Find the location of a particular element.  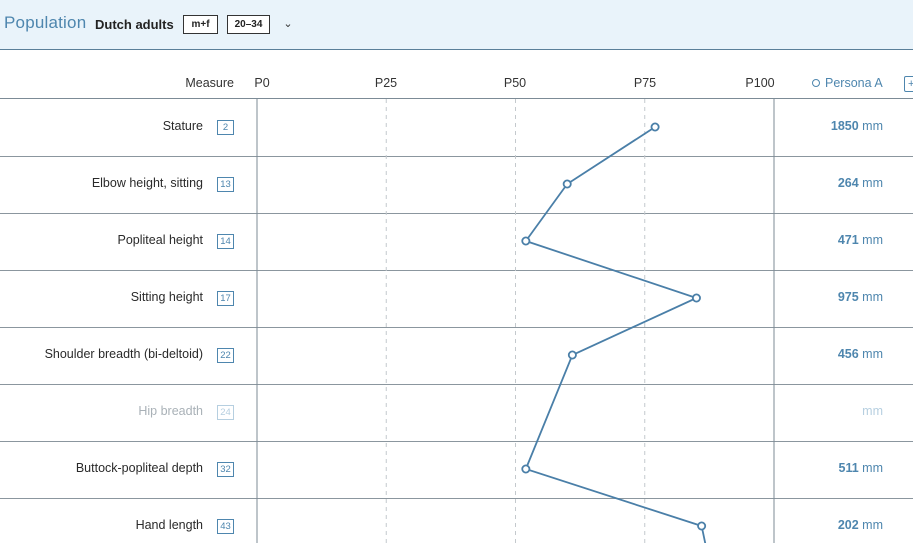

measure-value-number: 975 is located at coordinates (848, 297).